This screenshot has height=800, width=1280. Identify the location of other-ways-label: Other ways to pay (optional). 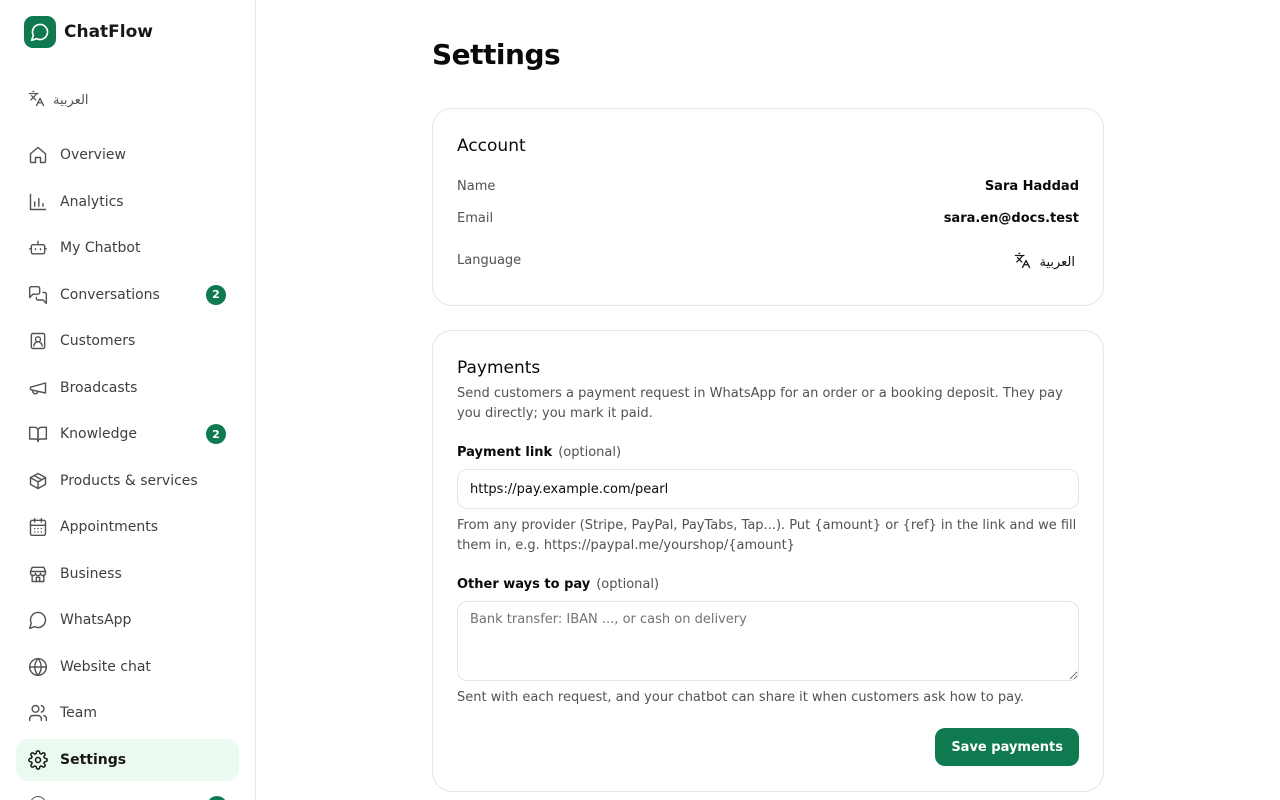
(558, 584).